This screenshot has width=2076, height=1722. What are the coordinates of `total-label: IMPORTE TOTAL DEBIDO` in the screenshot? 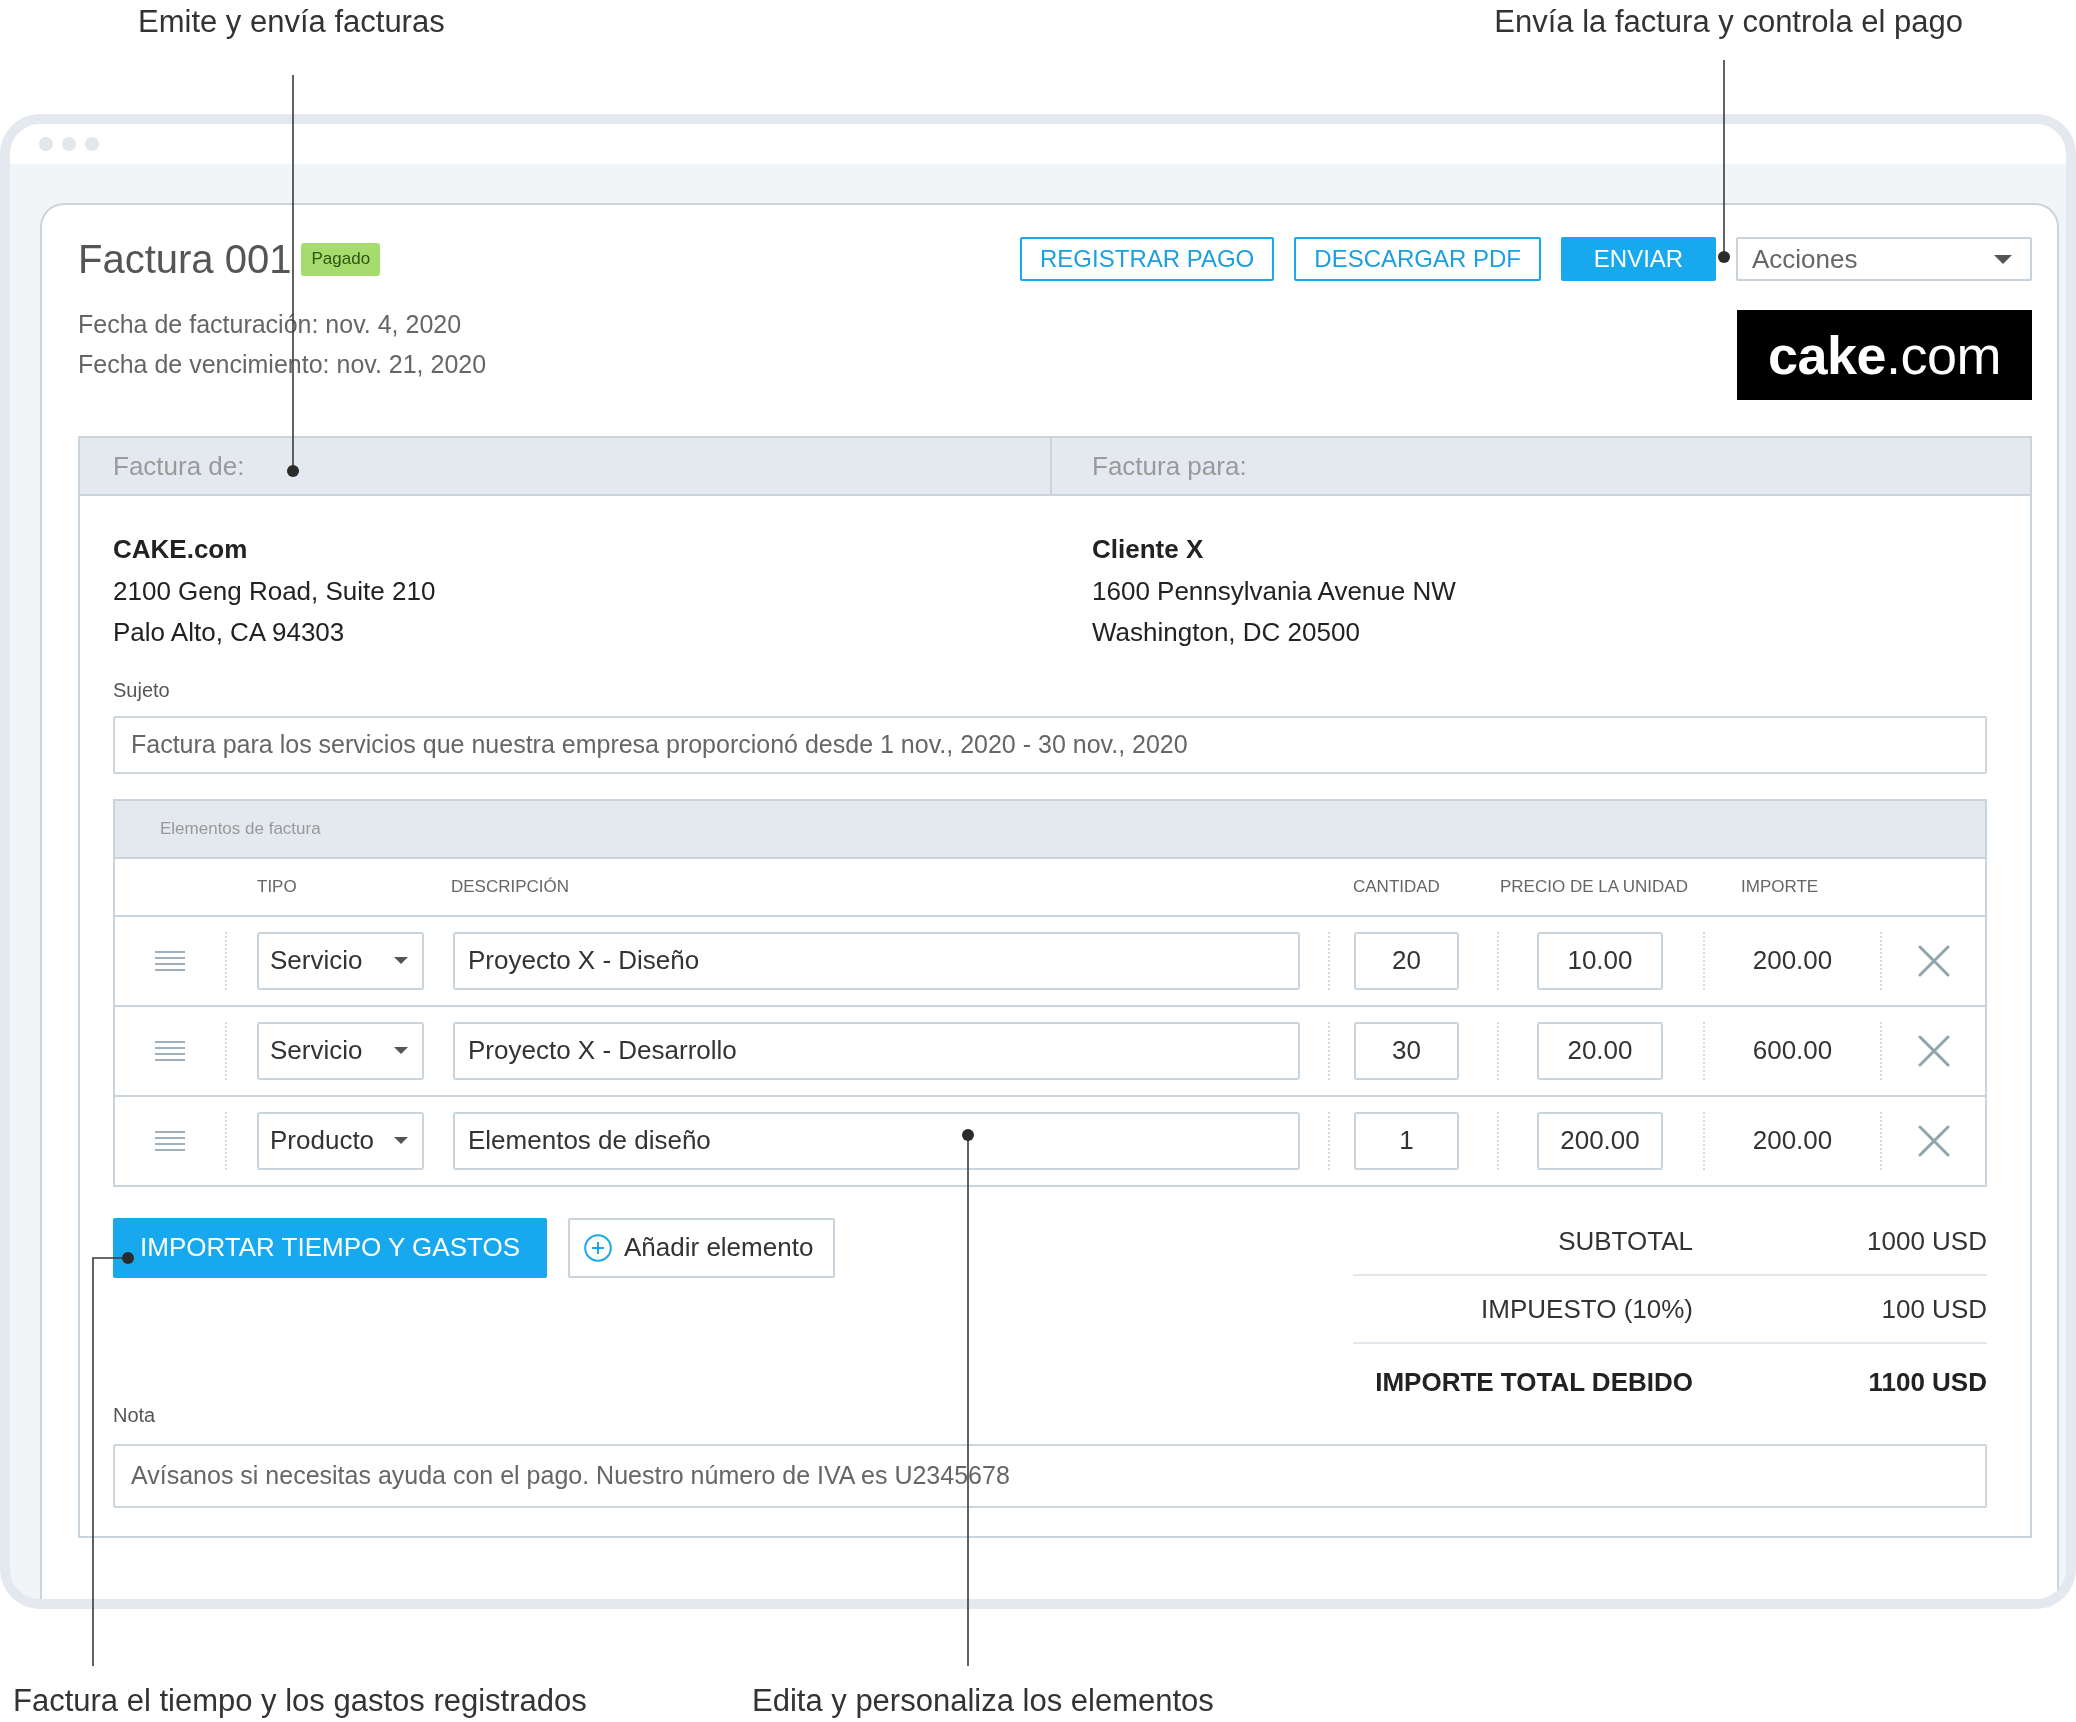 It's located at (1534, 1381).